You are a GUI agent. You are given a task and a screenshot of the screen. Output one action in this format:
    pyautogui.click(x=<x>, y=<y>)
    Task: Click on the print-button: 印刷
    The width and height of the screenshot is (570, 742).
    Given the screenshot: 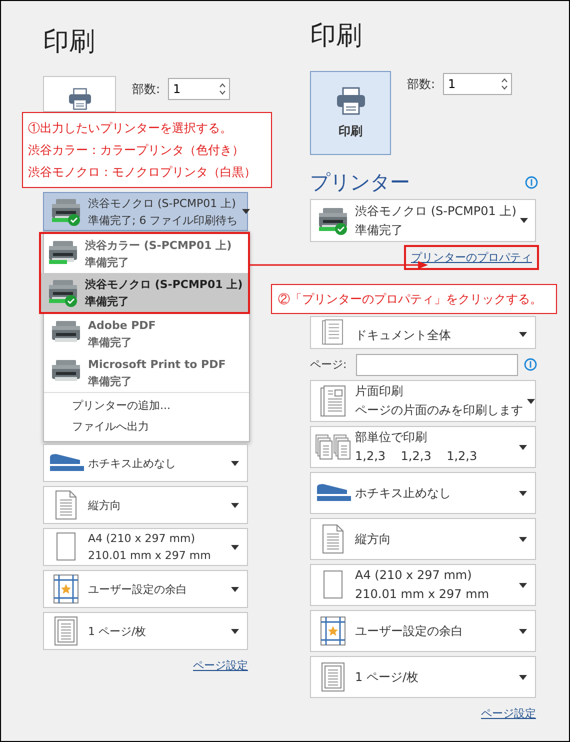 What is the action you would take?
    pyautogui.click(x=350, y=113)
    